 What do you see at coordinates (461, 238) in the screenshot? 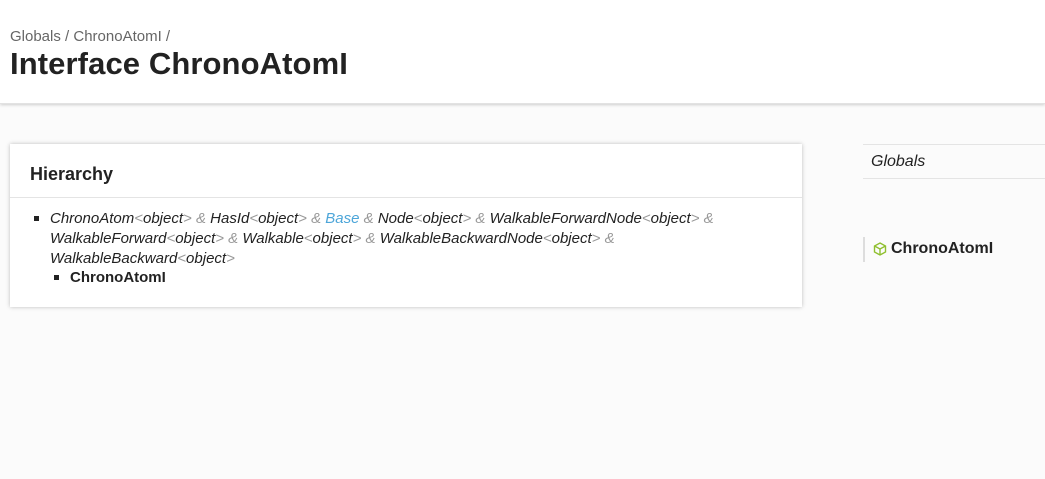
I see `type-name: WalkableBackwardNode` at bounding box center [461, 238].